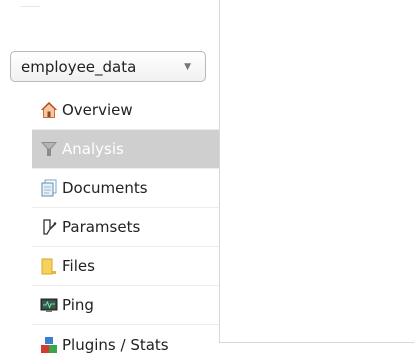  Describe the element at coordinates (30, 6) in the screenshot. I see `top-divider` at that location.